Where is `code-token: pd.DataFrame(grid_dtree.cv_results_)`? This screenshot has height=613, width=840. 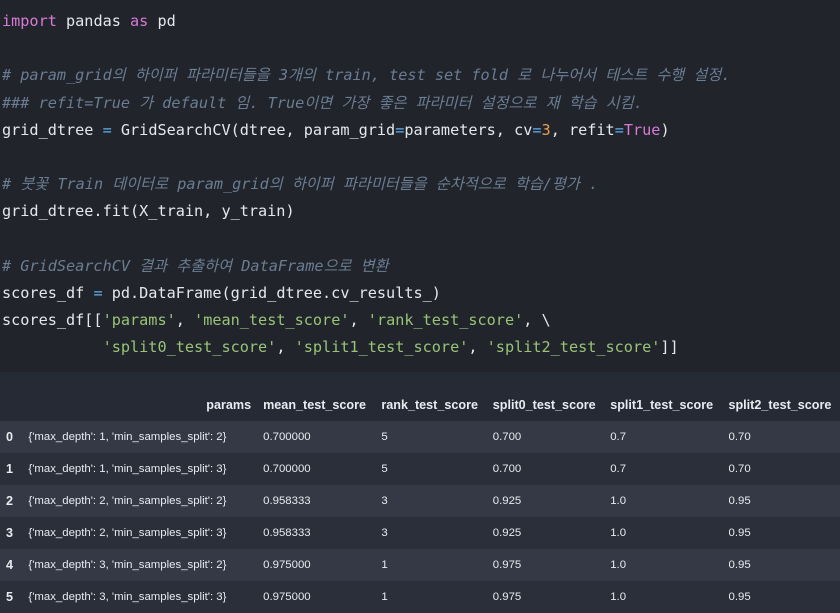
code-token: pd.DataFrame(grid_dtree.cv_results_) is located at coordinates (271, 292).